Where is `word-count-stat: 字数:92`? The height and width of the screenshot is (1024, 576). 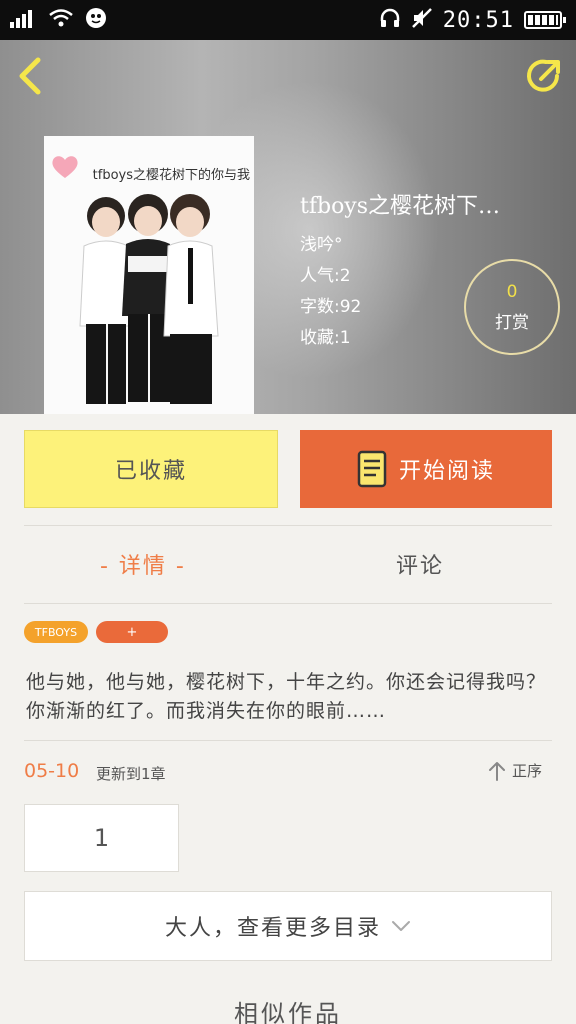
word-count-stat: 字数:92 is located at coordinates (331, 307).